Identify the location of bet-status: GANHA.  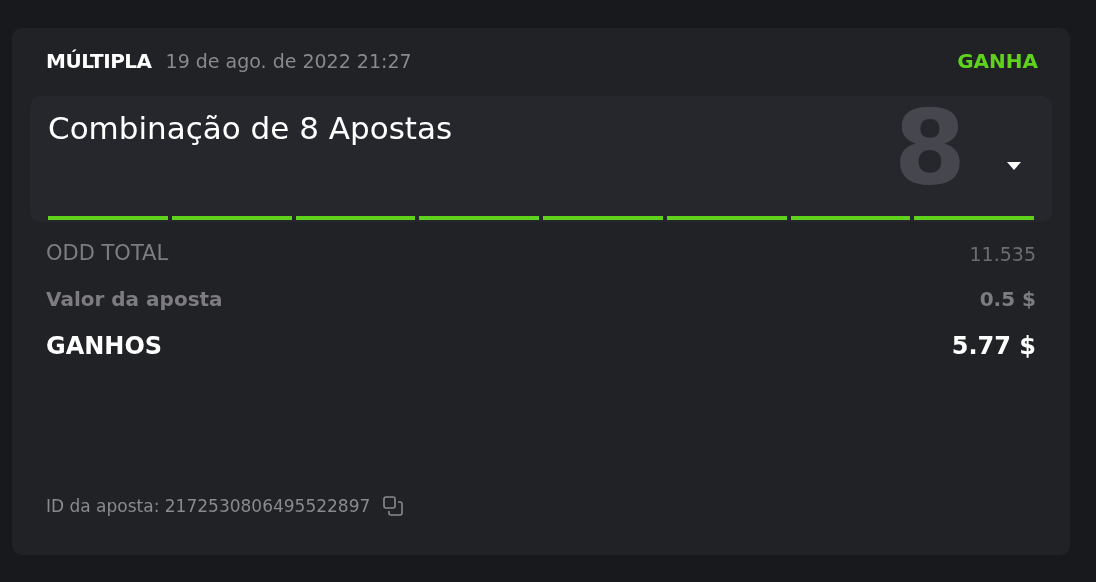
(997, 61).